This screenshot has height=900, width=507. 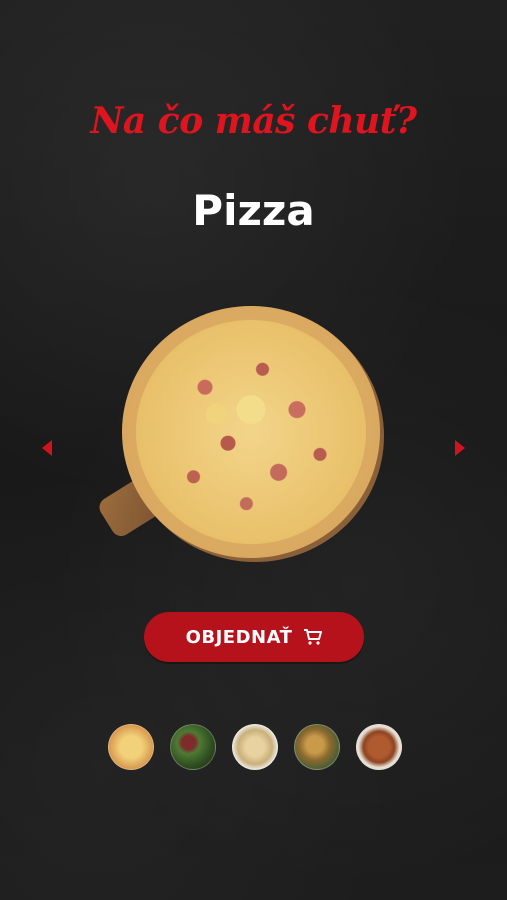 What do you see at coordinates (131, 747) in the screenshot?
I see `thumbnail-pizza` at bounding box center [131, 747].